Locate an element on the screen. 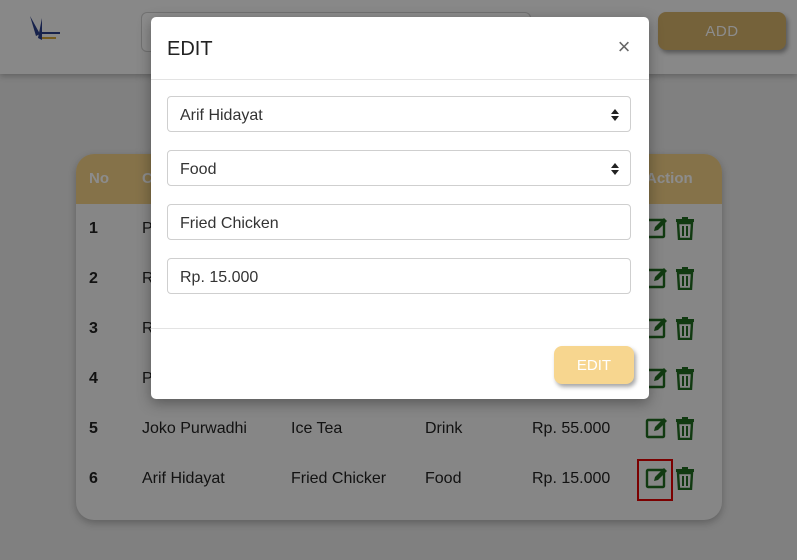 The image size is (797, 560). item-name-field: Fried Chicken is located at coordinates (399, 222).